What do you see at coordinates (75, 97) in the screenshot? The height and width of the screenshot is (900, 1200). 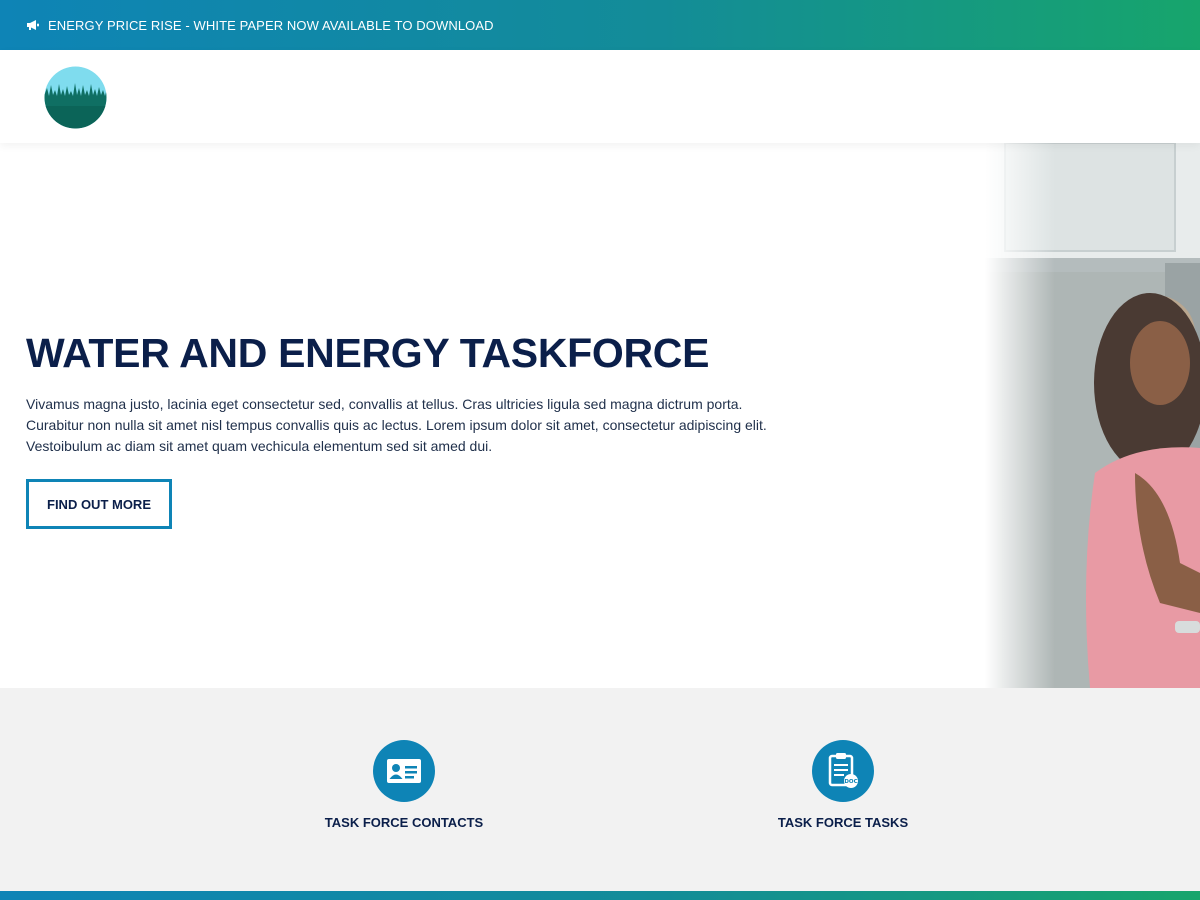 I see `site-logo` at bounding box center [75, 97].